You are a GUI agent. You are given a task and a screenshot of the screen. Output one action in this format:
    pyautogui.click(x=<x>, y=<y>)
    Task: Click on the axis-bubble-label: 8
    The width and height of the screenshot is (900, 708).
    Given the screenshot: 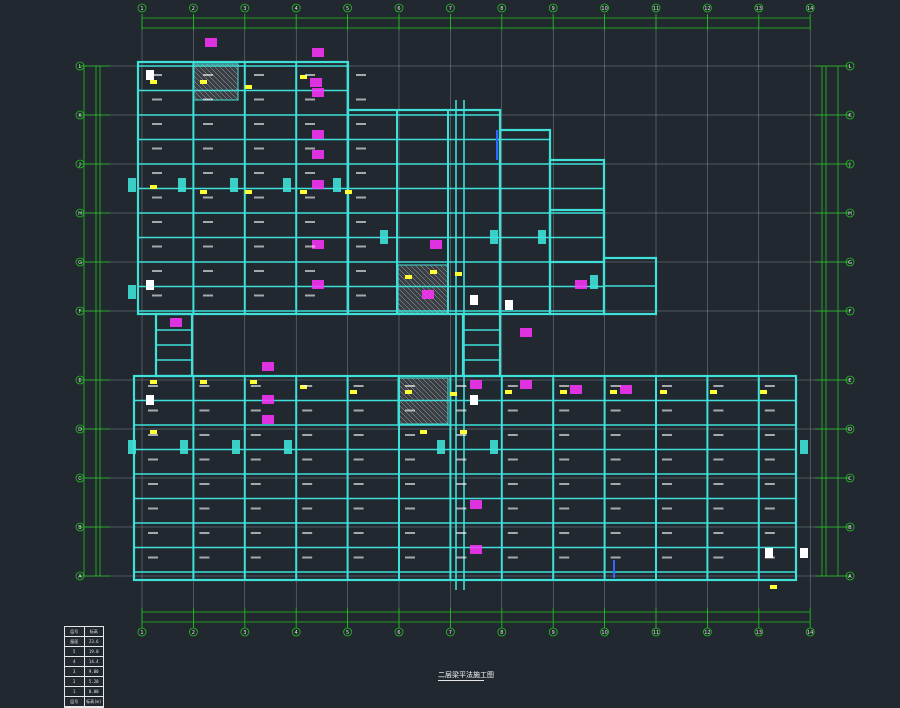 What is the action you would take?
    pyautogui.click(x=501, y=9)
    